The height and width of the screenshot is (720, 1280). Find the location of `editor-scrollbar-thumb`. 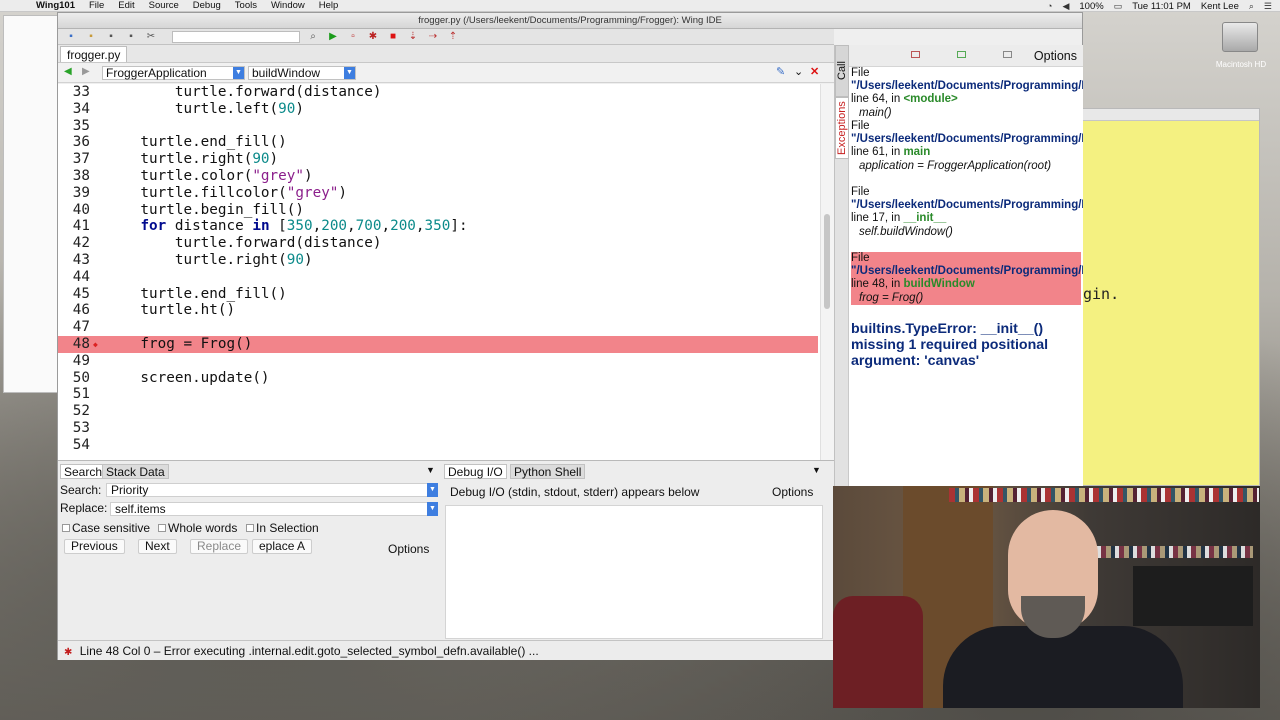

editor-scrollbar-thumb is located at coordinates (827, 261).